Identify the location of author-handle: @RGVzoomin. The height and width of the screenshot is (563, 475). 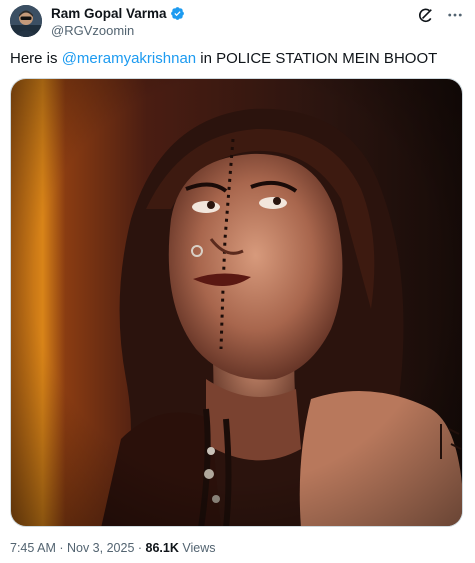
(118, 30).